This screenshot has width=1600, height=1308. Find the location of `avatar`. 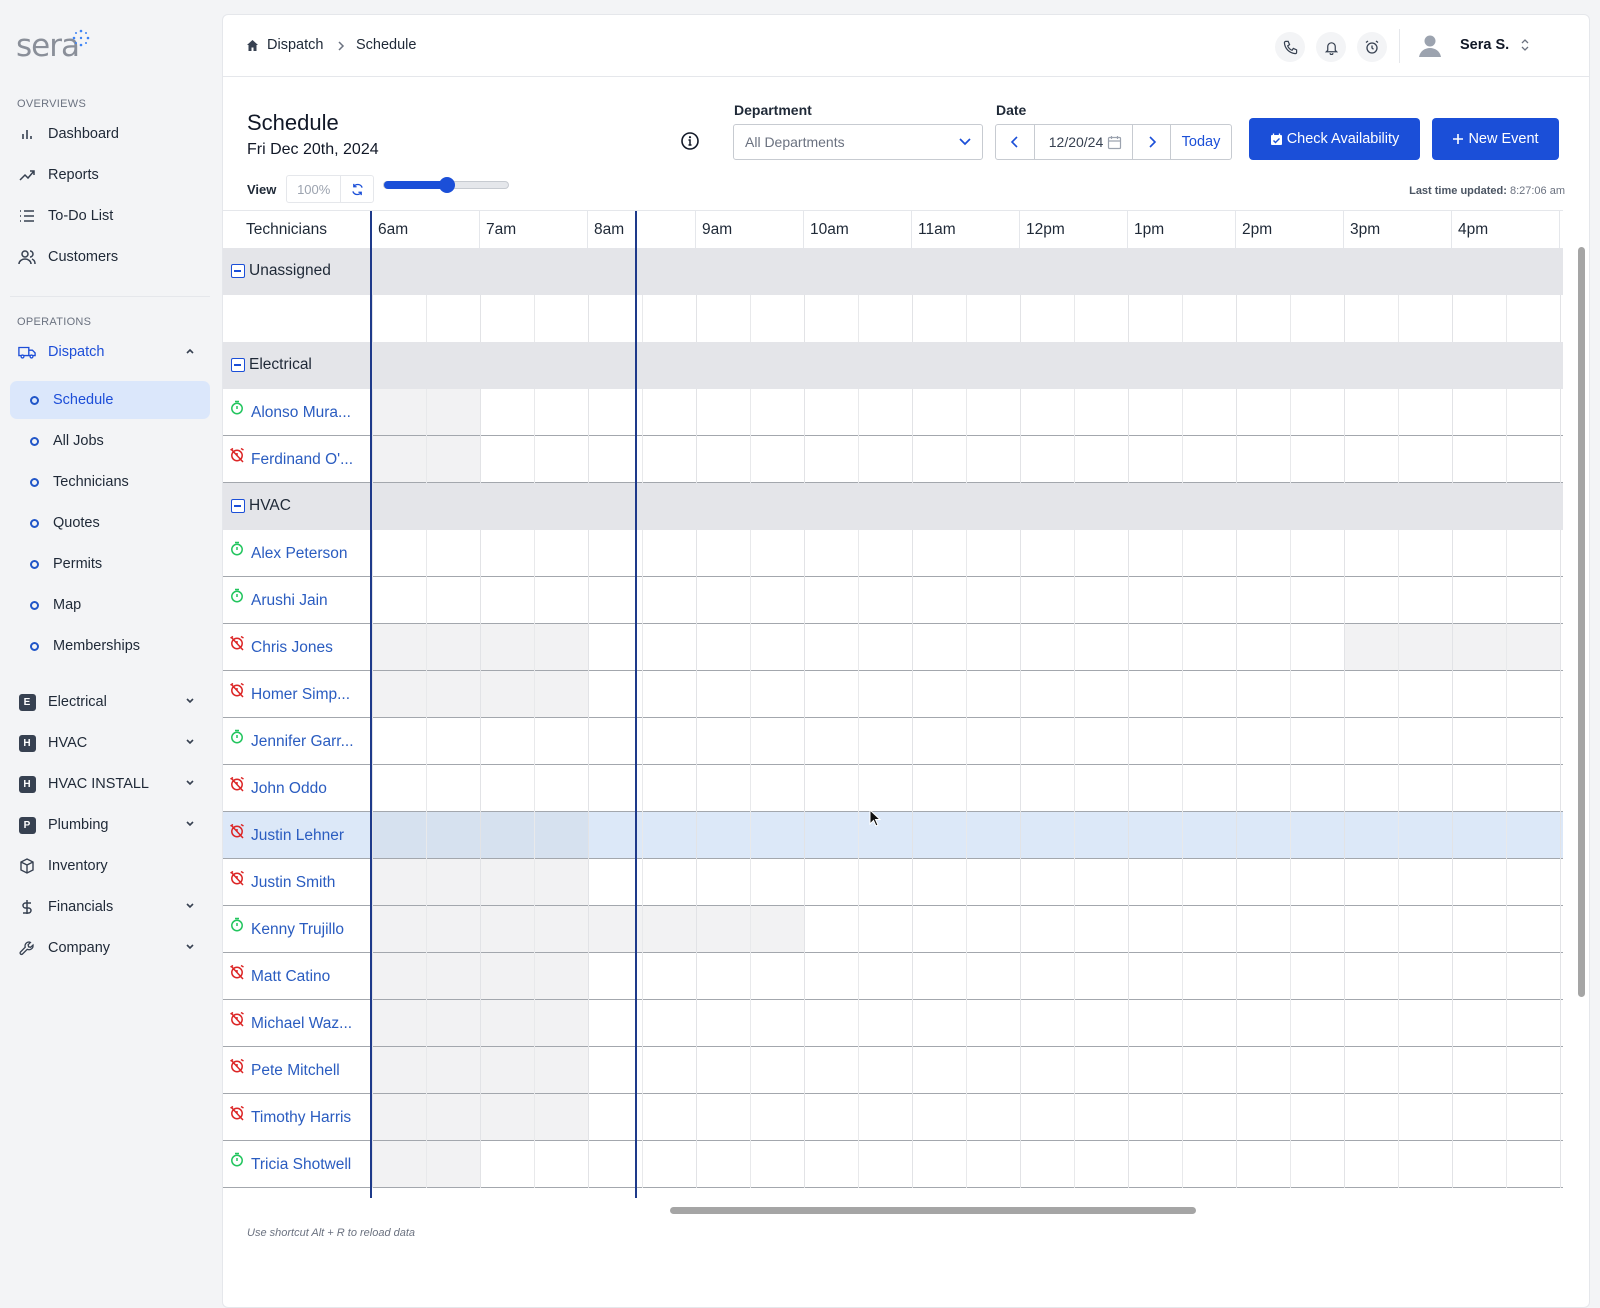

avatar is located at coordinates (1430, 45).